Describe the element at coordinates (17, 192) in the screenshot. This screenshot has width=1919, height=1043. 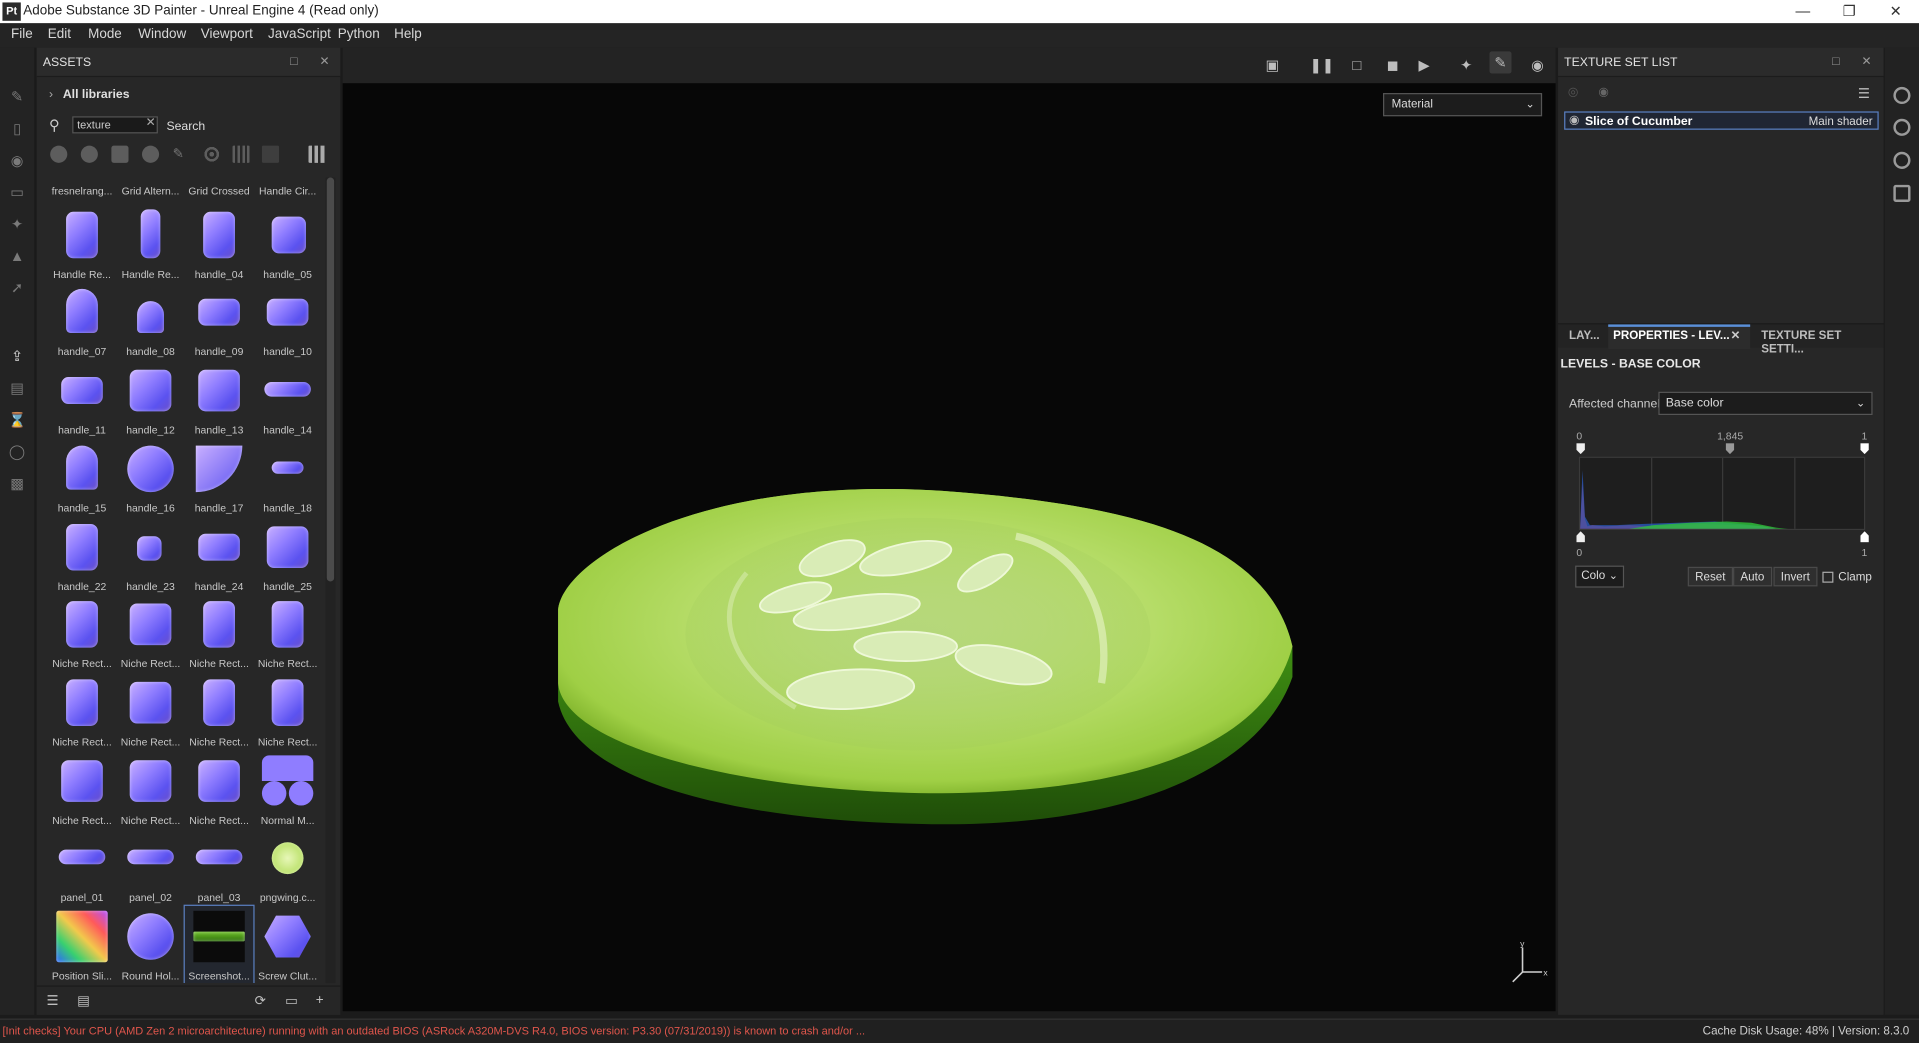
I see `geometry-fill-icon: ▭` at that location.